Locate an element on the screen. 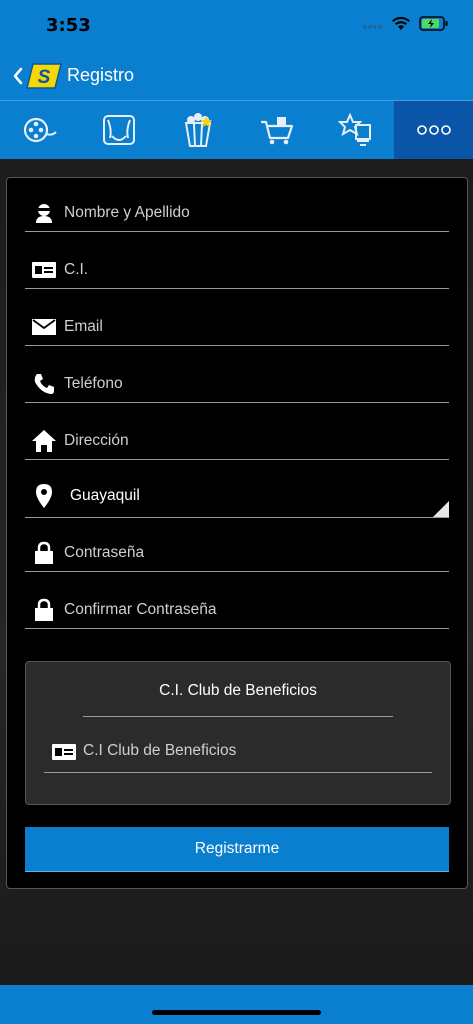 Image resolution: width=473 pixels, height=1024 pixels. tab-movies is located at coordinates (39, 130).